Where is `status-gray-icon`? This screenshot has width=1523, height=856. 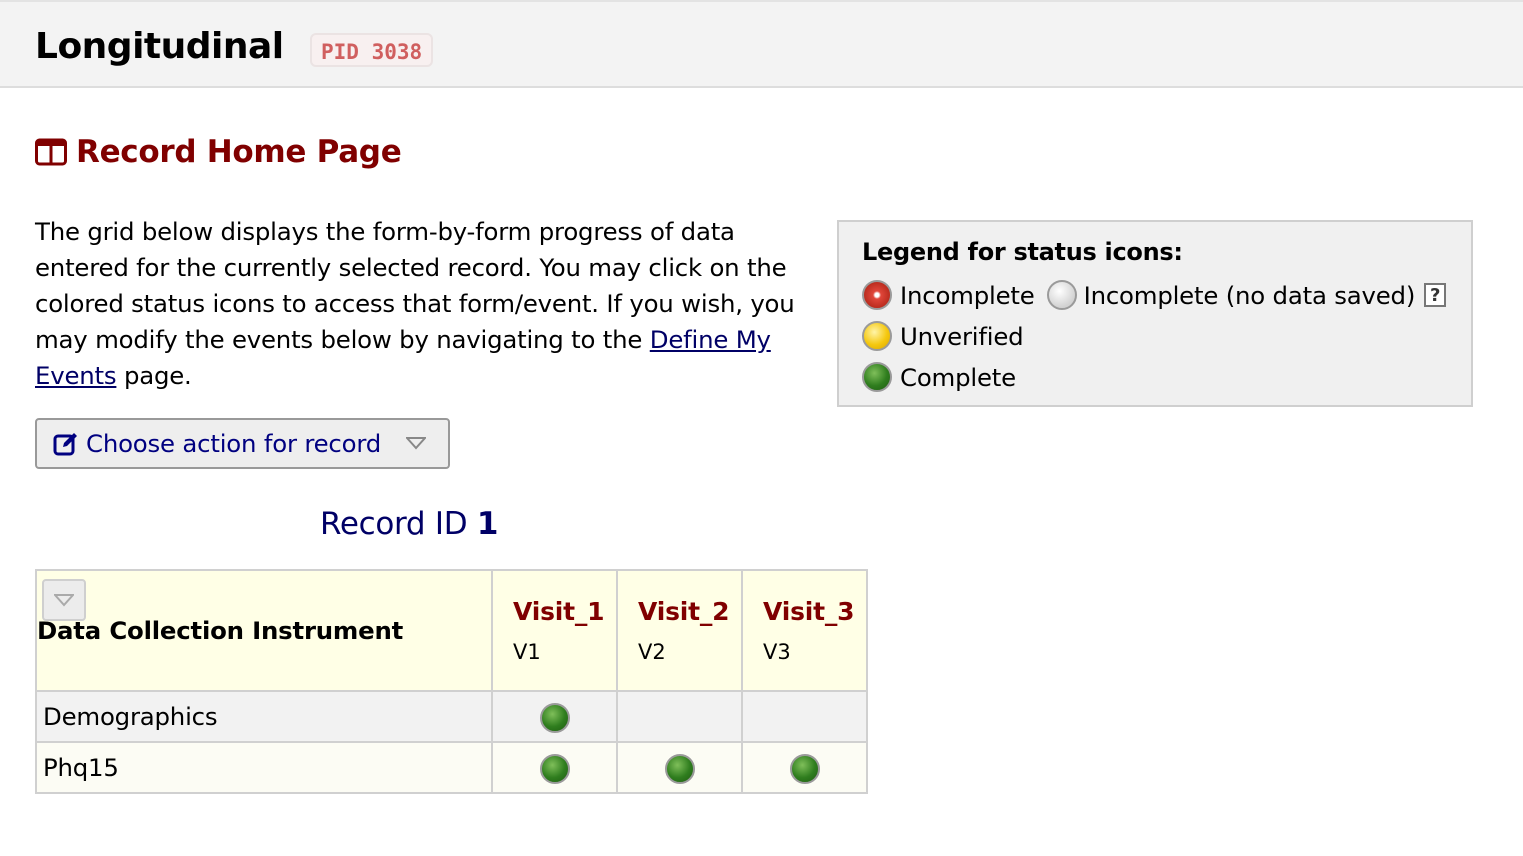
status-gray-icon is located at coordinates (1061, 295).